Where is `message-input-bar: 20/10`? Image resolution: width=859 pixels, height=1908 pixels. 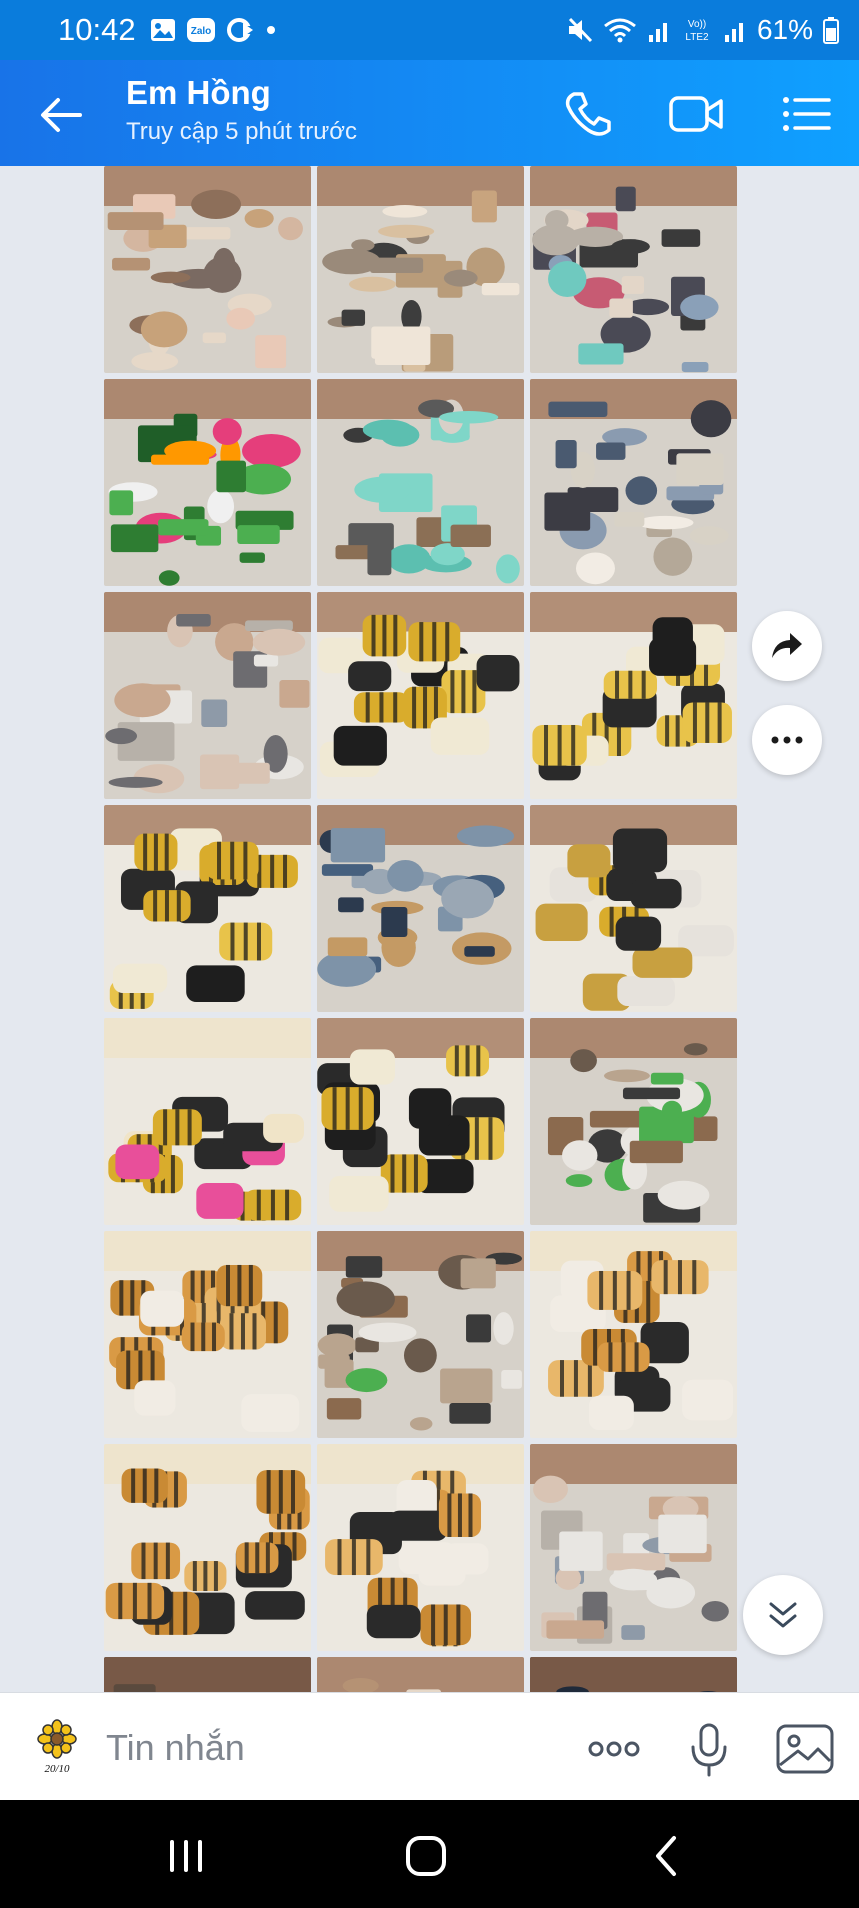 message-input-bar: 20/10 is located at coordinates (429, 1746).